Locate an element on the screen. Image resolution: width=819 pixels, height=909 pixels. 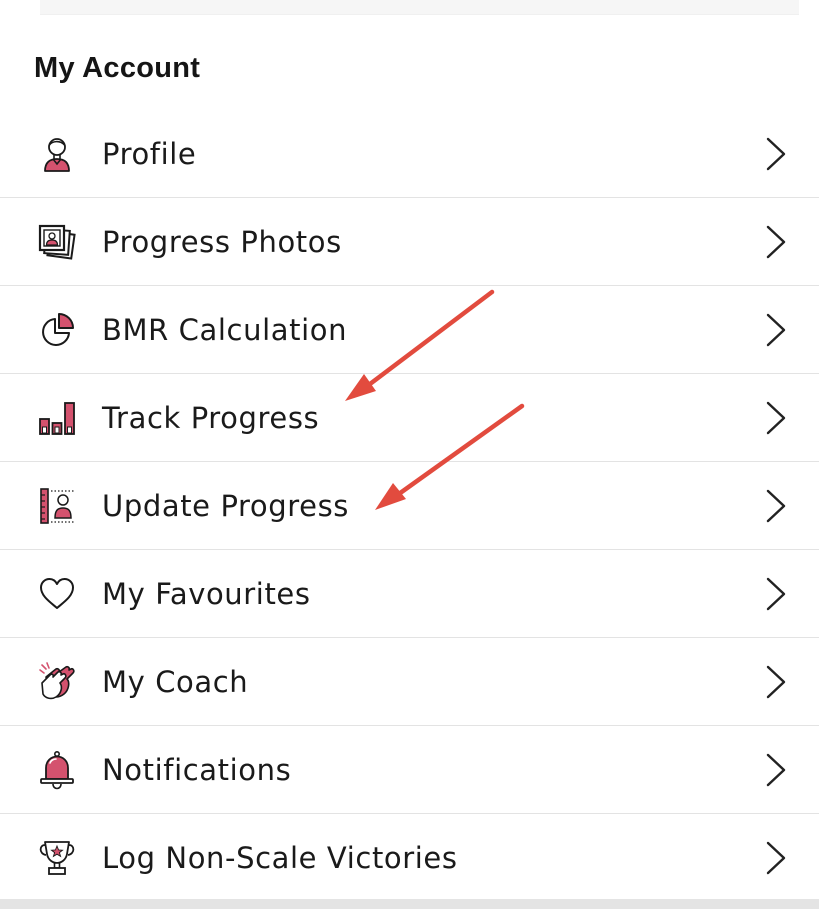
menu-item-label: My Coach is located at coordinates (175, 681).